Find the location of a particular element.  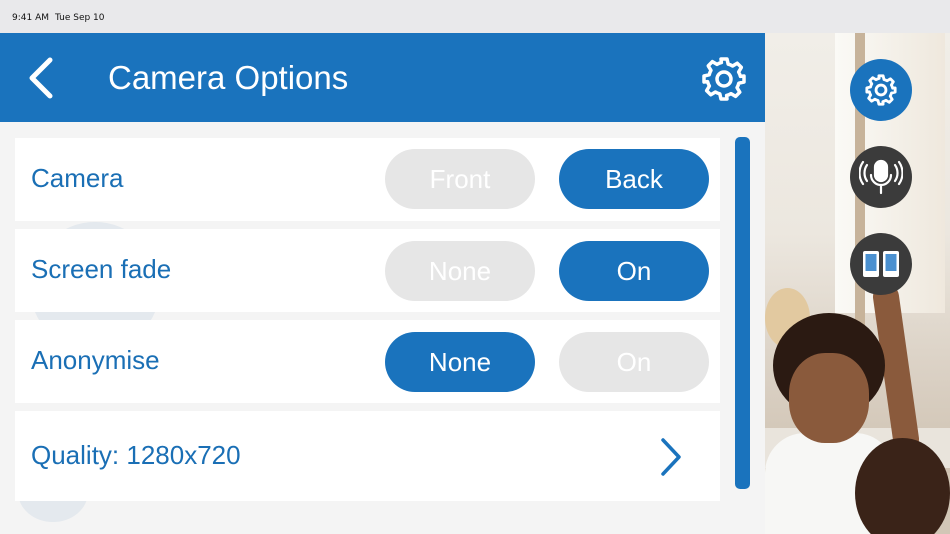

side-split-screen-button is located at coordinates (881, 264).